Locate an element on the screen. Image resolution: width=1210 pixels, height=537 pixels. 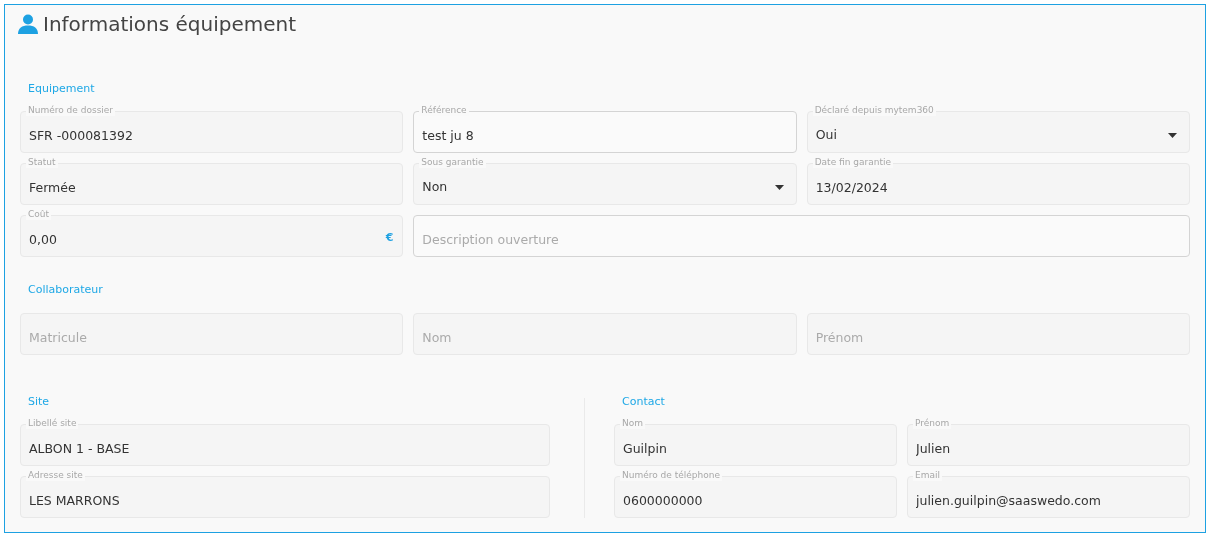
field-label: Nom is located at coordinates (632, 423).